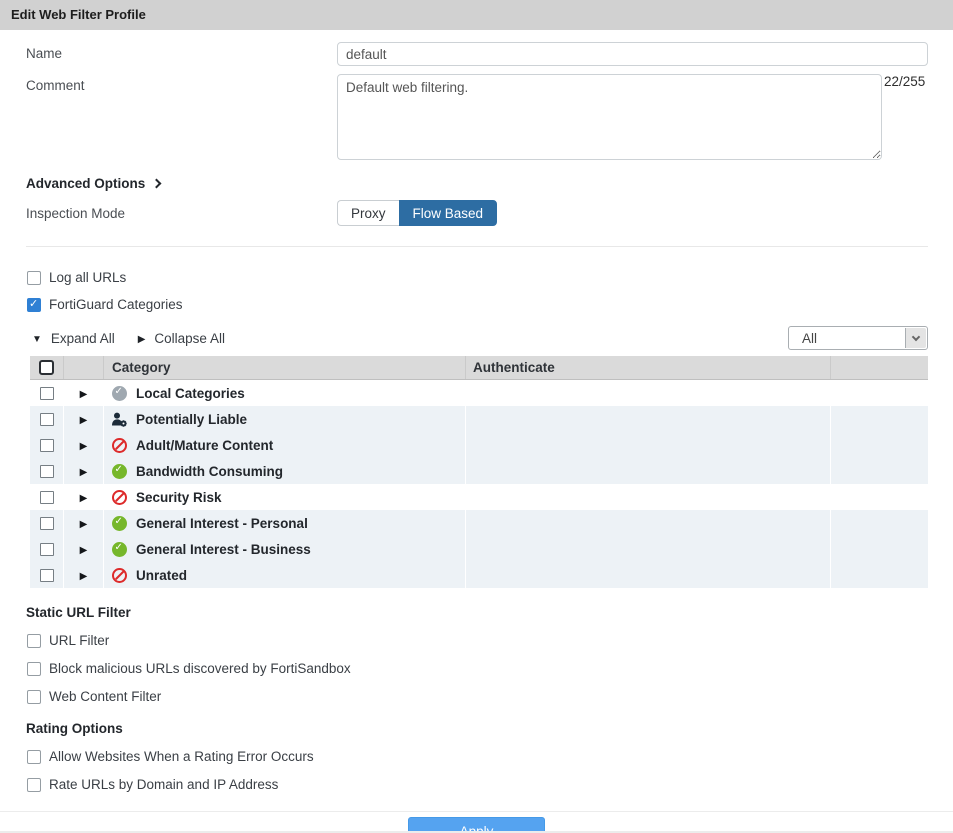 This screenshot has height=833, width=953. What do you see at coordinates (632, 54) in the screenshot?
I see `name-input` at bounding box center [632, 54].